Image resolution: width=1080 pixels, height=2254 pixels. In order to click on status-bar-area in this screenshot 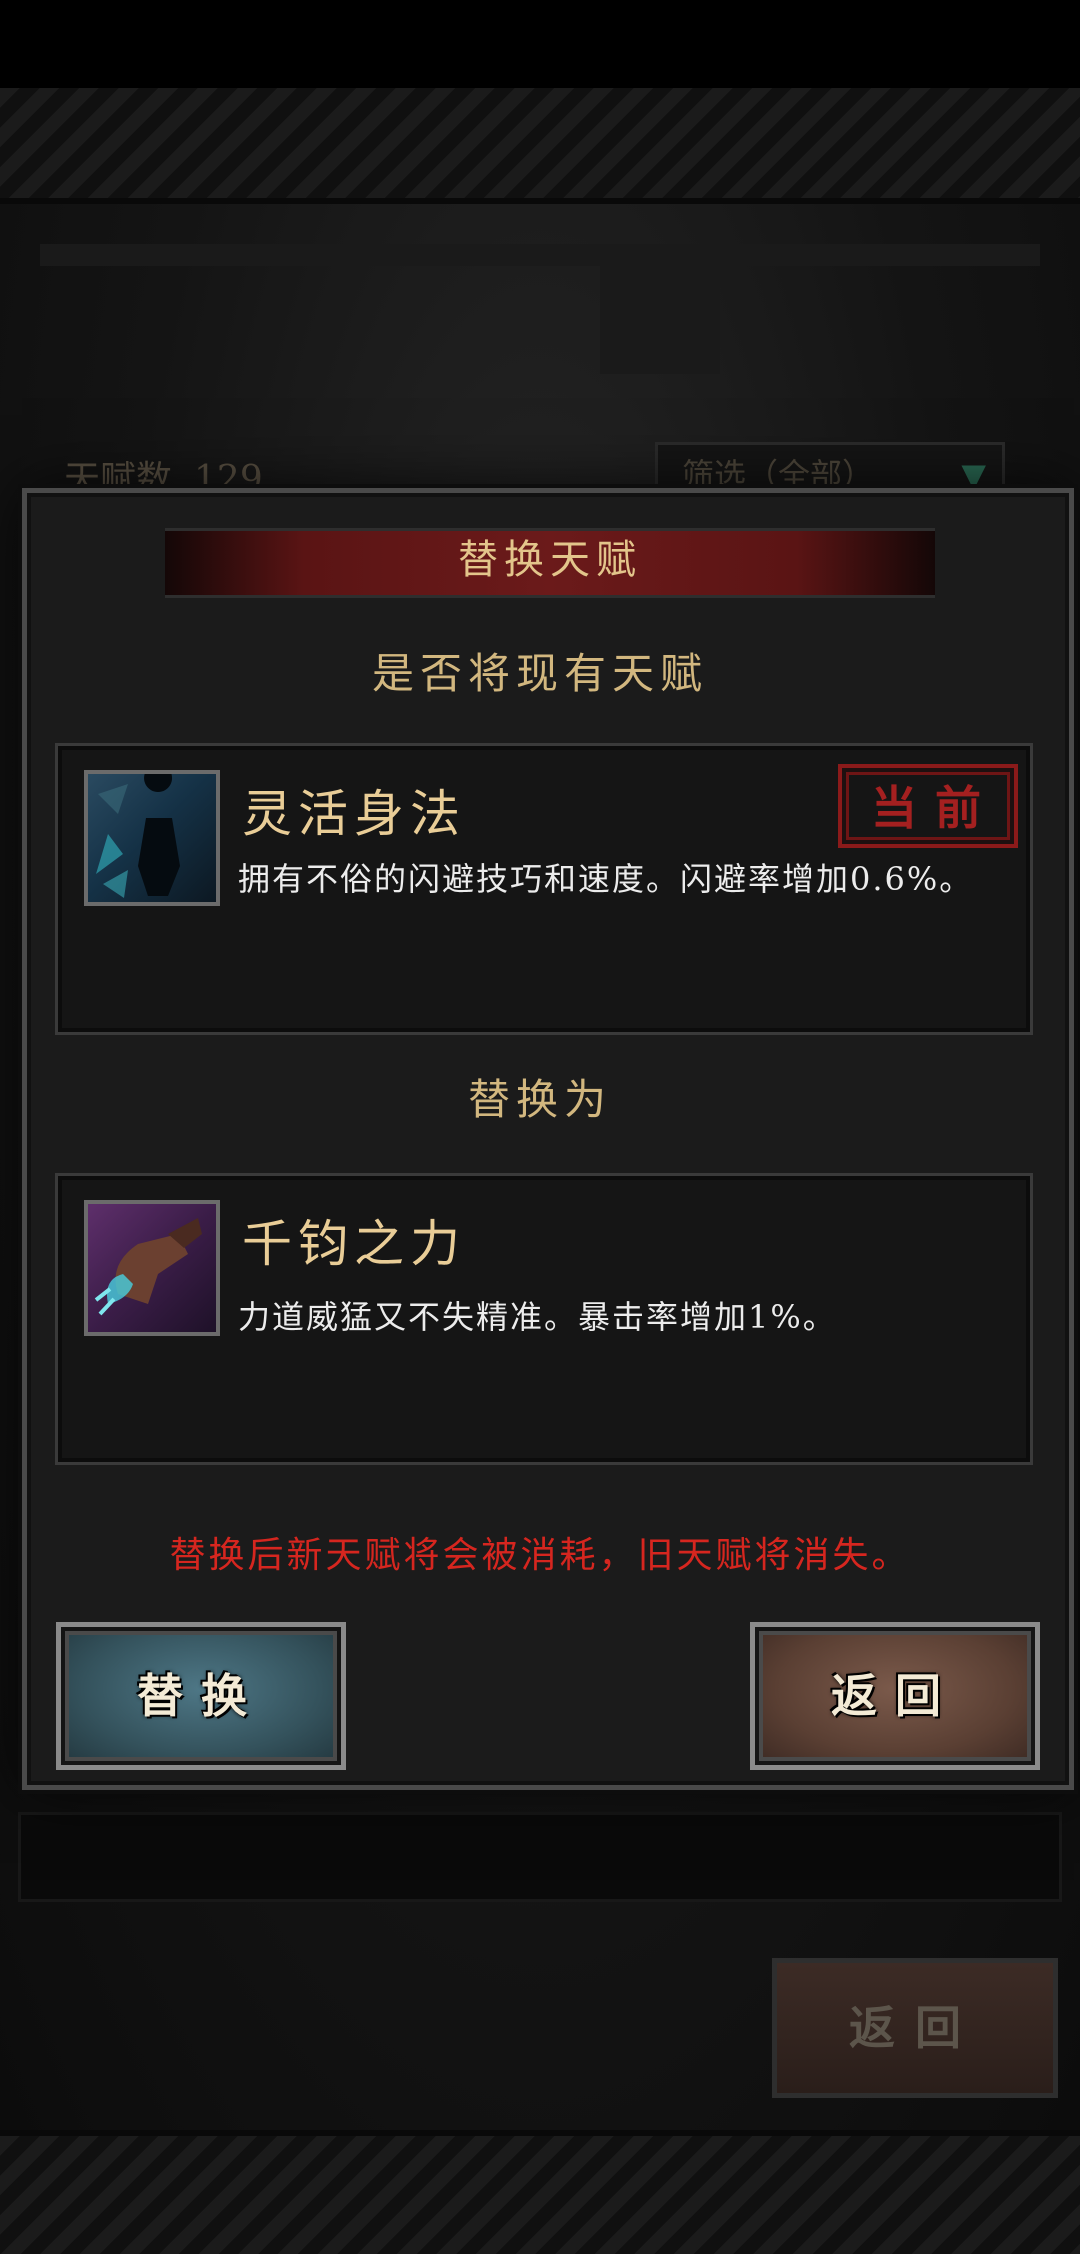, I will do `click(540, 44)`.